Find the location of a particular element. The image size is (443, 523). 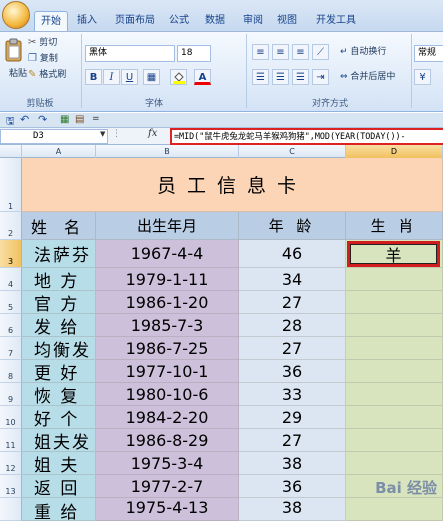

row-header-9: 9 is located at coordinates (11, 394).